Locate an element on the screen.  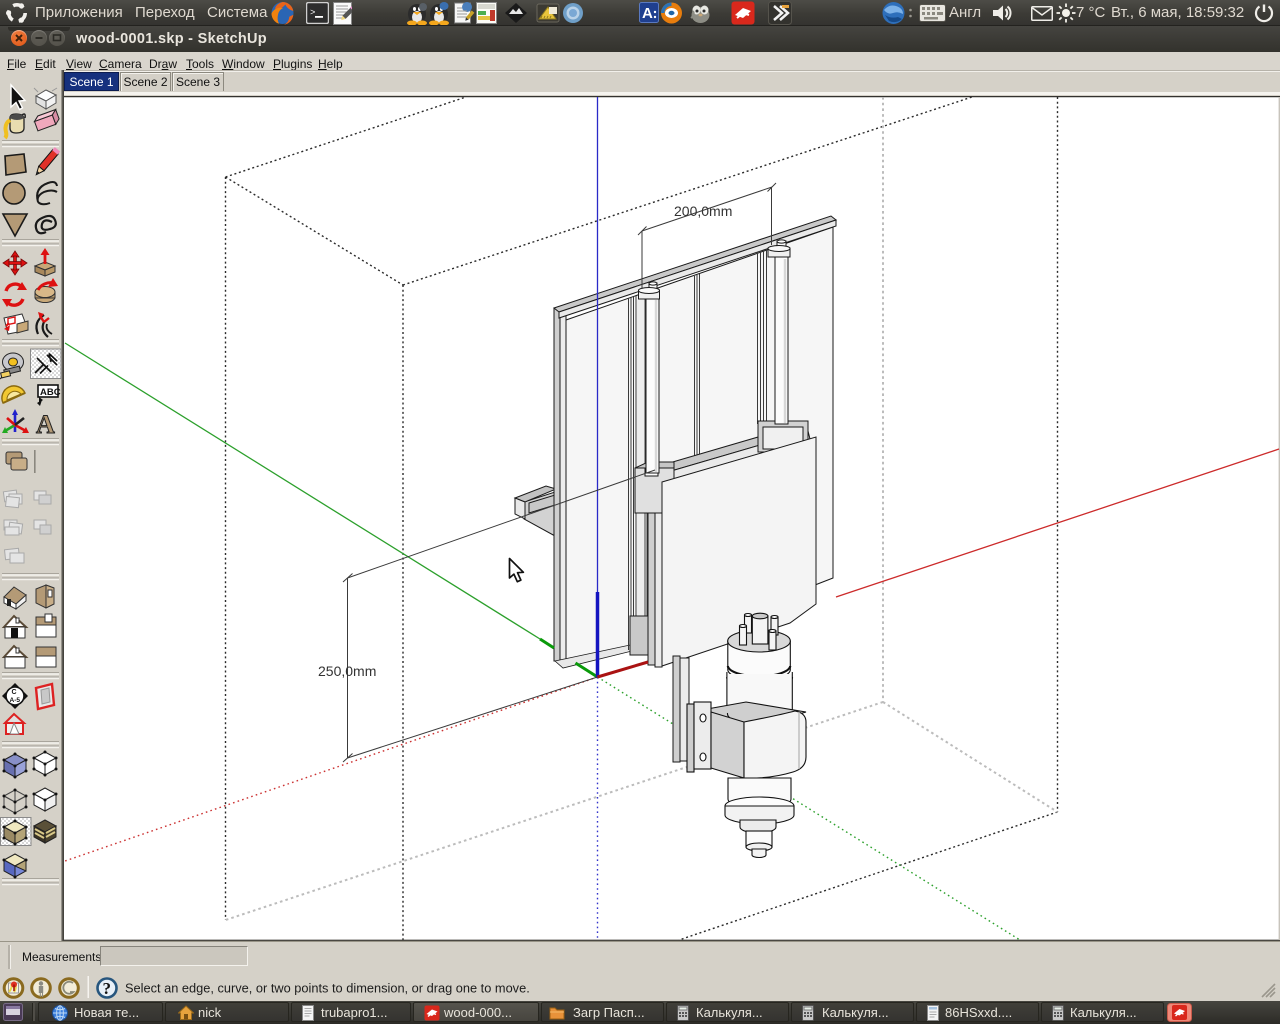
svg-text: A-5 is located at coordinates (15, 700).